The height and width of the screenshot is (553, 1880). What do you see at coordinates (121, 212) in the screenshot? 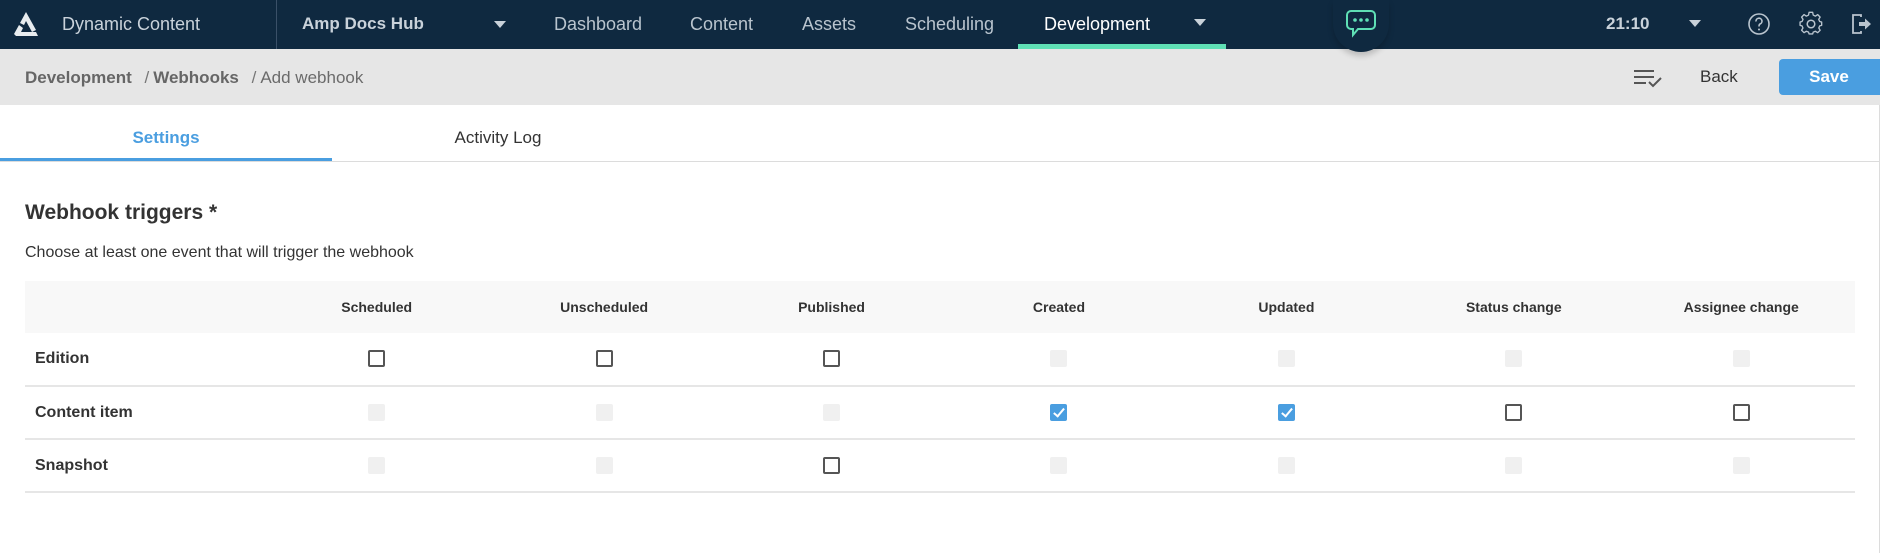
I see `section-title: Webhook triggers *` at bounding box center [121, 212].